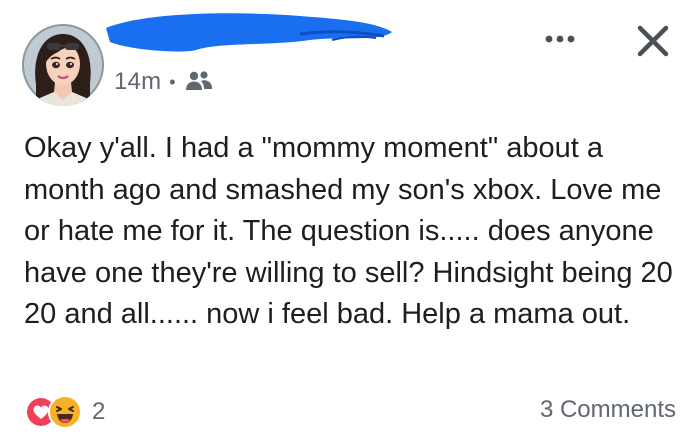  I want to click on reaction-icons, so click(56, 412).